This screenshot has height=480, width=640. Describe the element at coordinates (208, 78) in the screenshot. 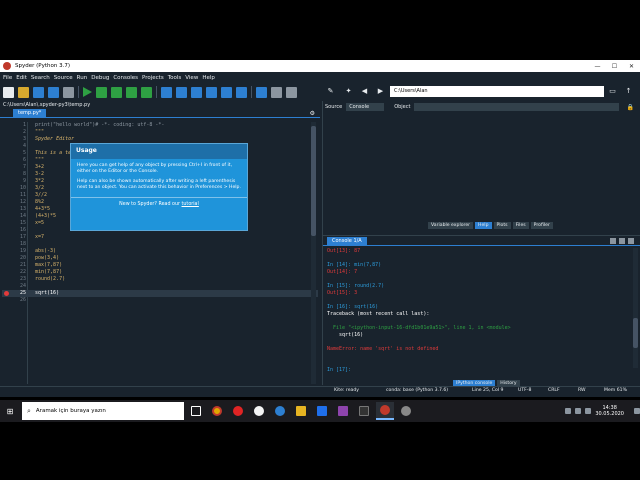

I see `menu-help: Help` at that location.